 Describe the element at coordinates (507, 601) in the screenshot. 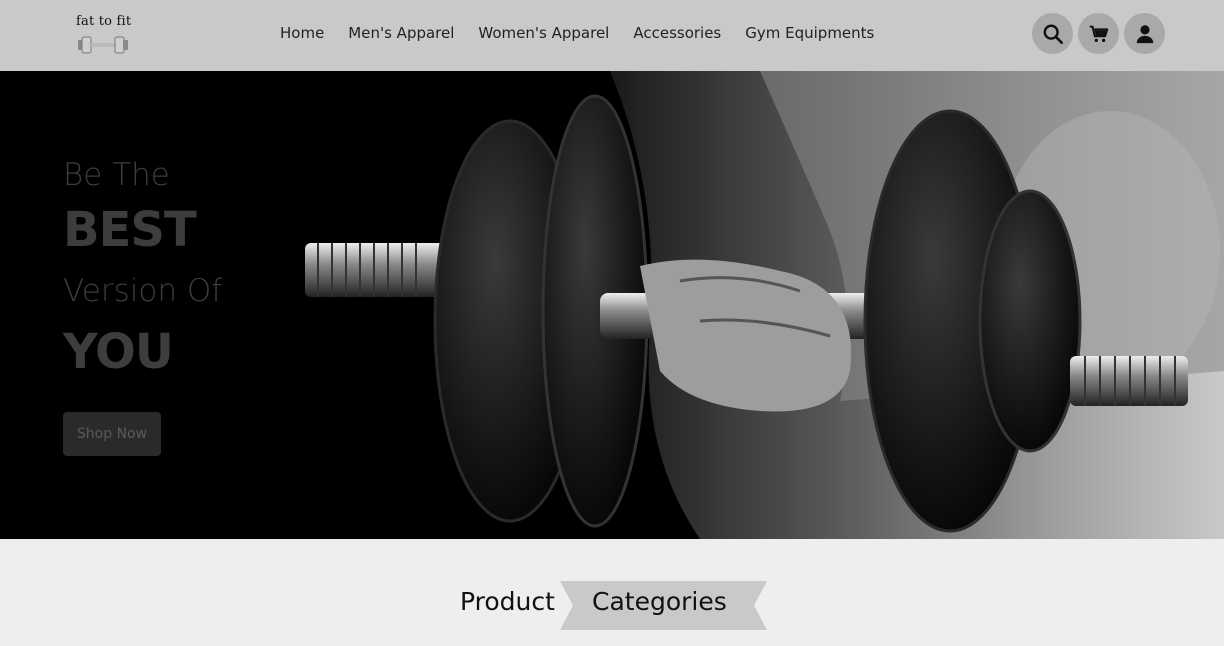

I see `heading-word-product: Product` at that location.